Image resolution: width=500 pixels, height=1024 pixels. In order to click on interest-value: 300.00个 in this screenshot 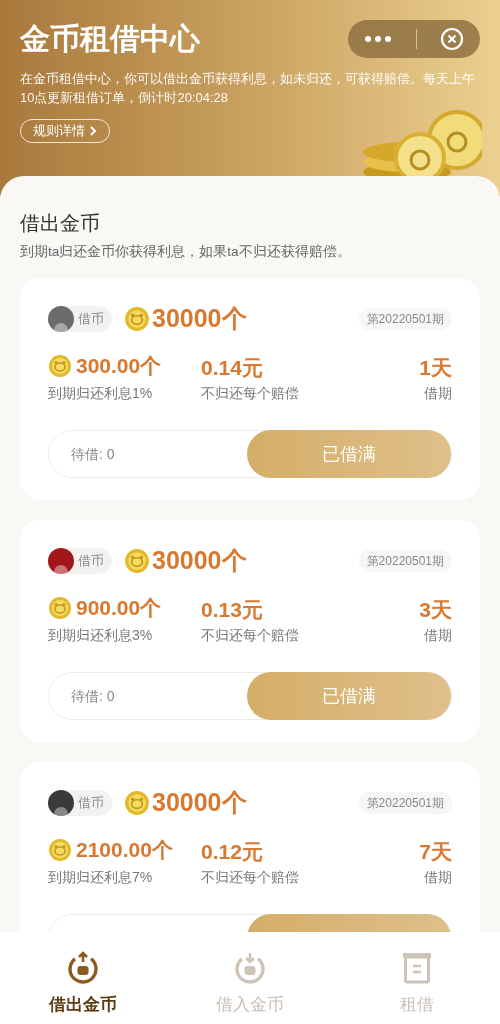, I will do `click(119, 365)`.